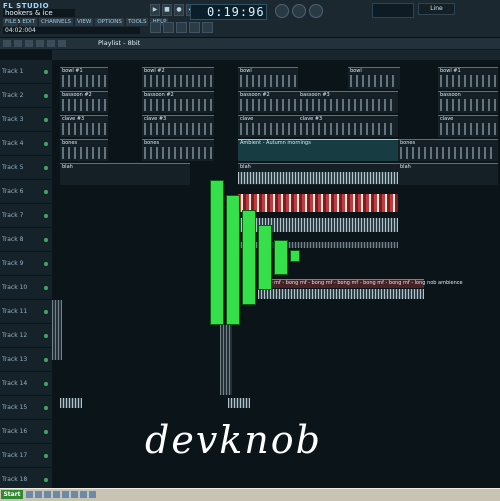 The width and height of the screenshot is (500, 501). What do you see at coordinates (348, 102) in the screenshot?
I see `pattern-clip: bassoon #3` at bounding box center [348, 102].